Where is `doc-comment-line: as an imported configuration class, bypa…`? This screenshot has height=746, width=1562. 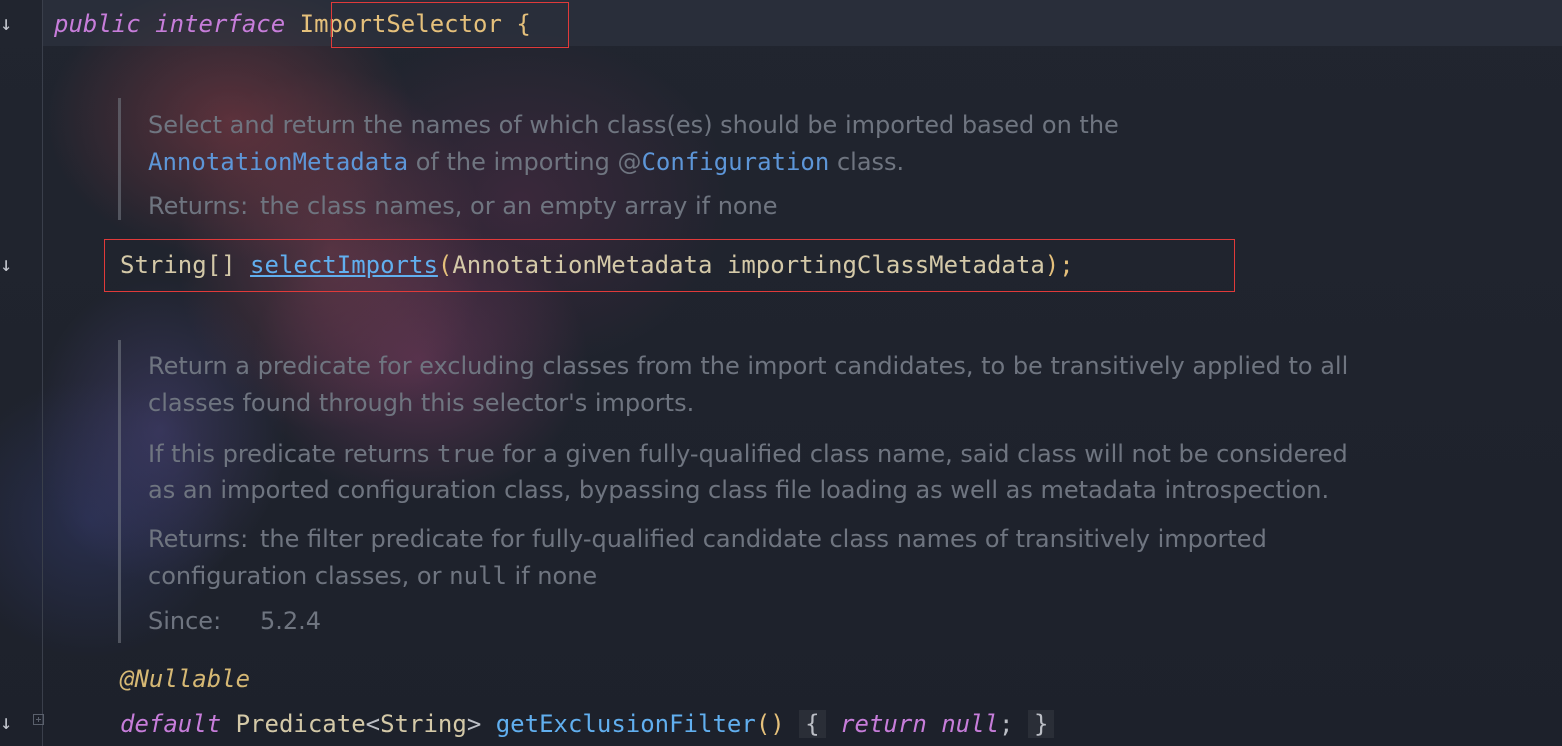 doc-comment-line: as an imported configuration class, bypa… is located at coordinates (739, 490).